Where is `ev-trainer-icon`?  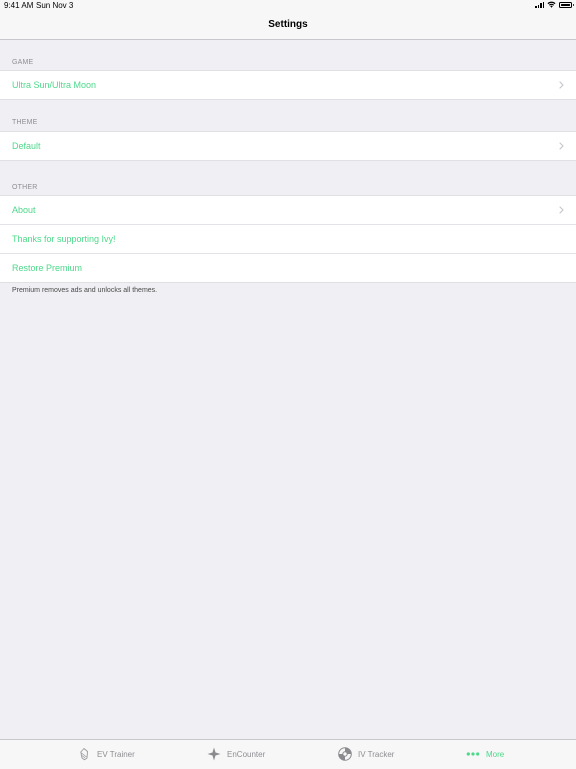 ev-trainer-icon is located at coordinates (84, 754).